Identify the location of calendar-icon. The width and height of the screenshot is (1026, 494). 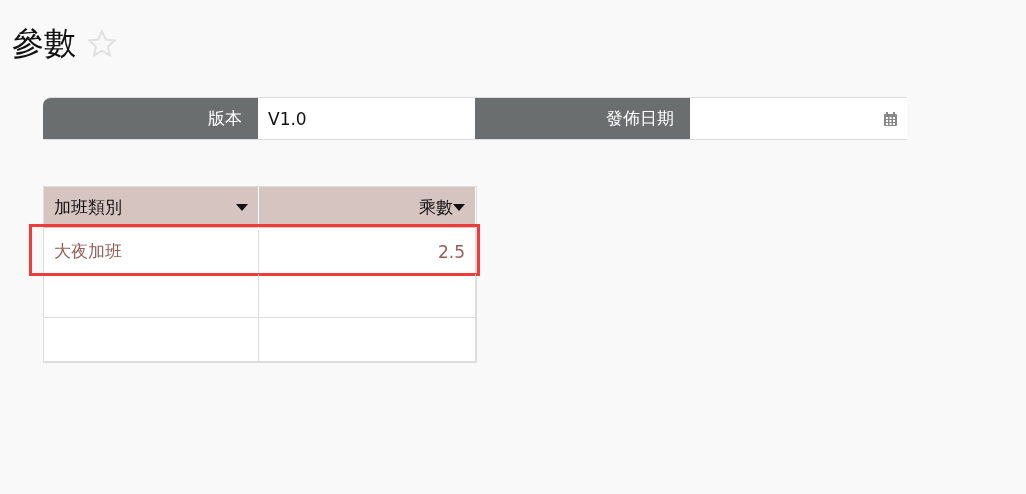
(890, 118).